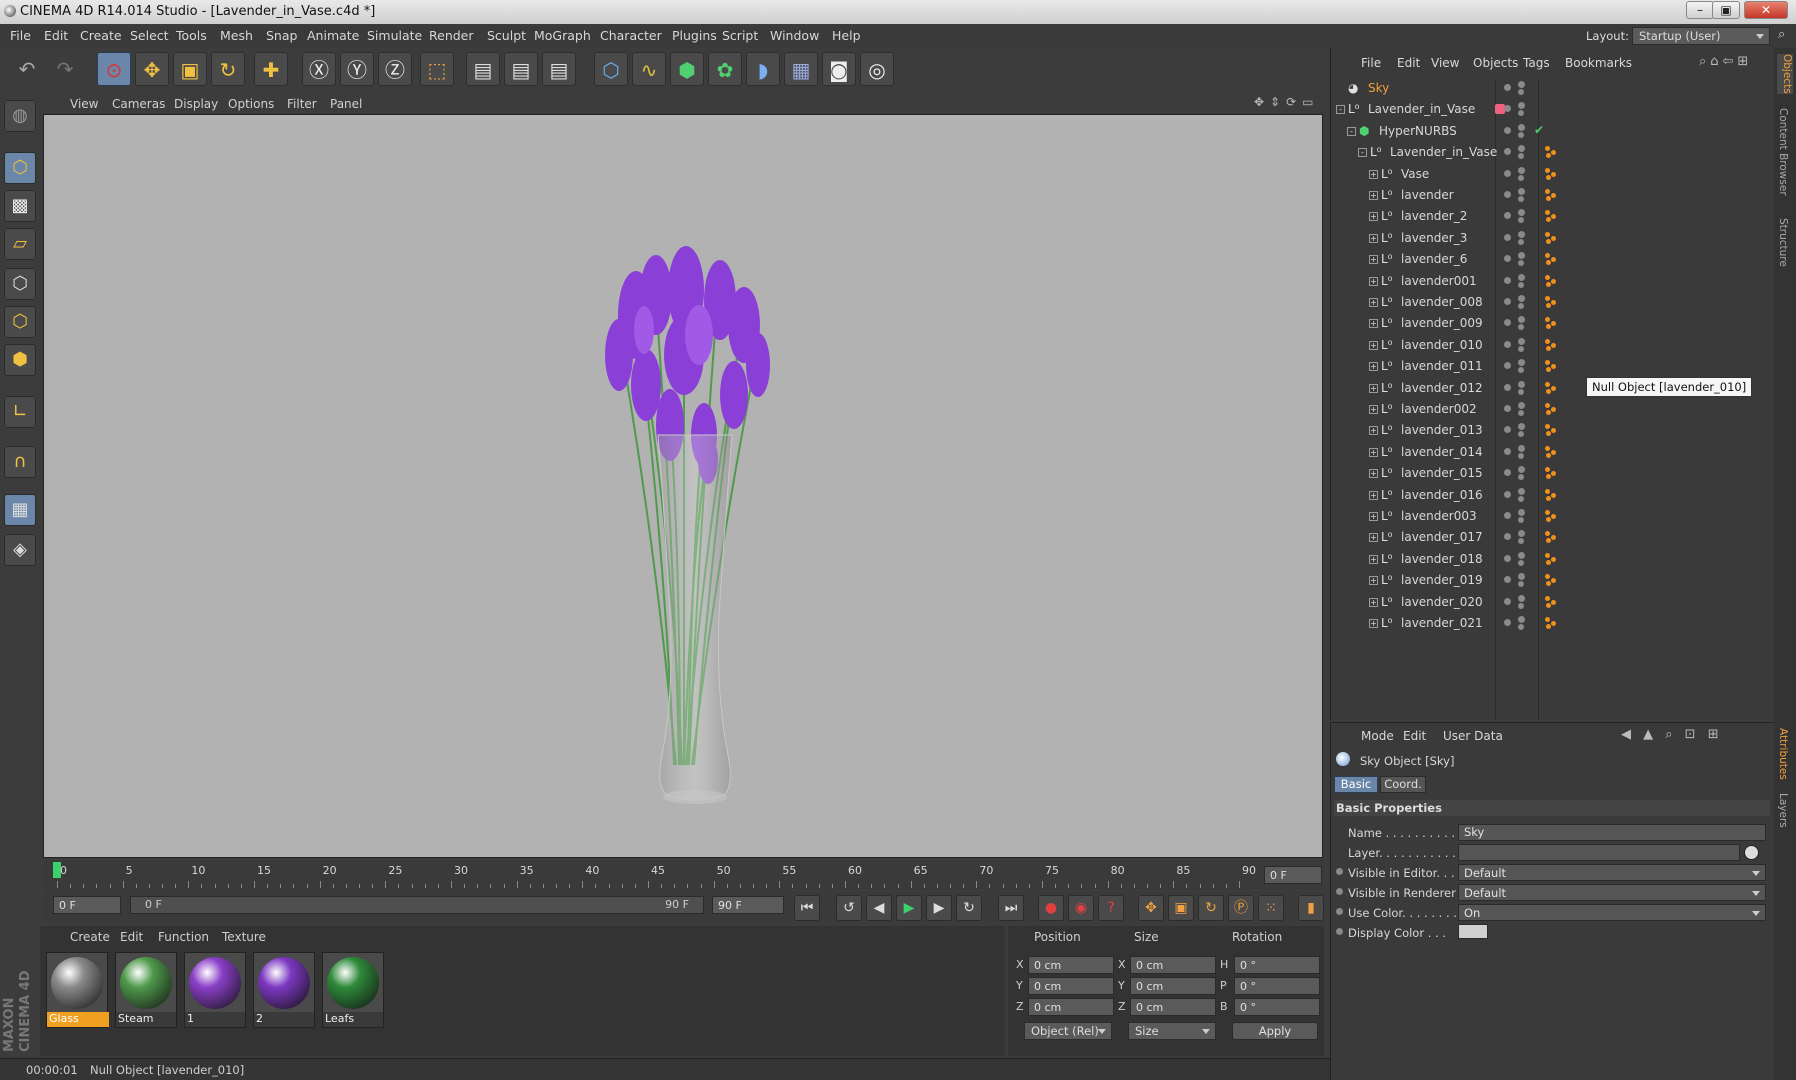 This screenshot has height=1080, width=1796. Describe the element at coordinates (1554, 452) in the screenshot. I see `object-row: + L⁰ lavender_014` at that location.